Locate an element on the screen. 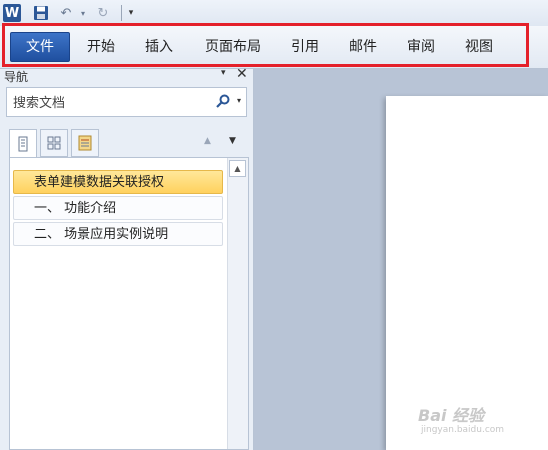  tab-file: 文件 is located at coordinates (40, 47).